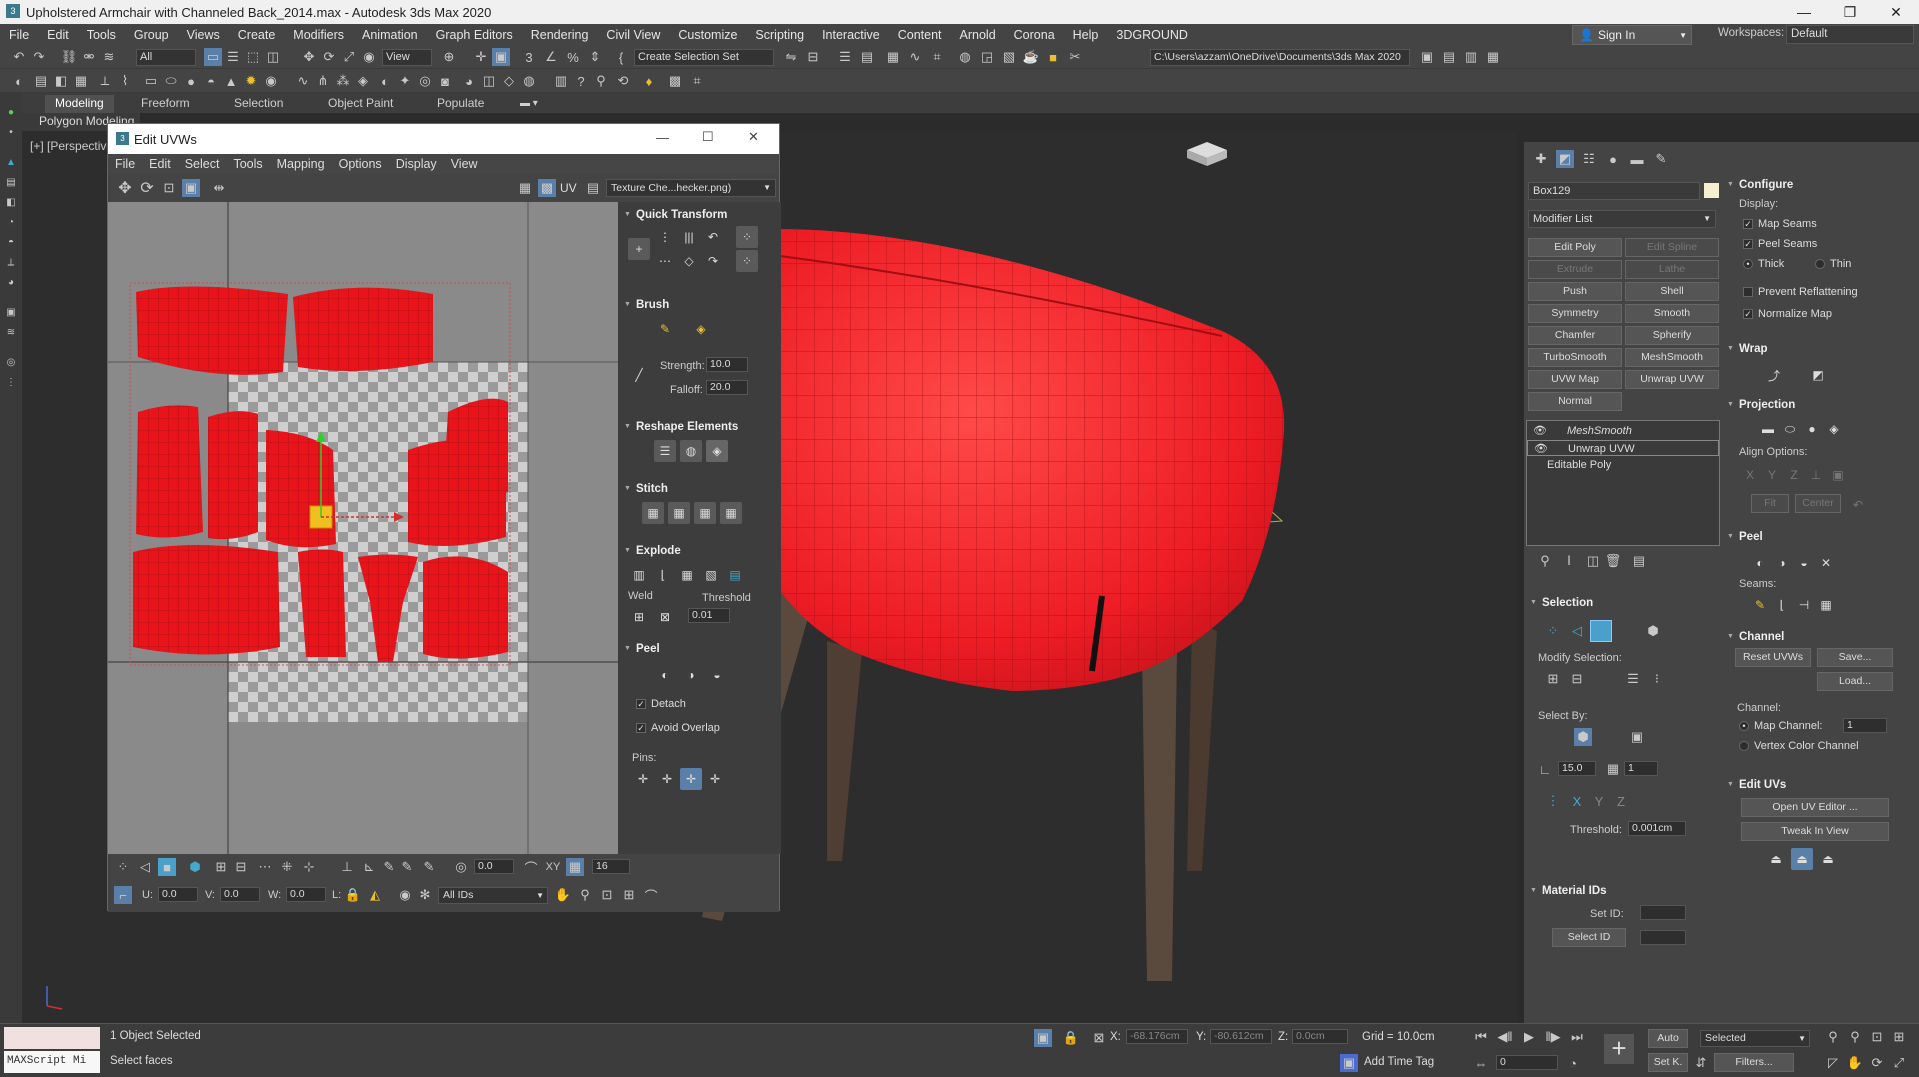  What do you see at coordinates (731, 513) in the screenshot?
I see `stitch-custom-icon: ▦` at bounding box center [731, 513].